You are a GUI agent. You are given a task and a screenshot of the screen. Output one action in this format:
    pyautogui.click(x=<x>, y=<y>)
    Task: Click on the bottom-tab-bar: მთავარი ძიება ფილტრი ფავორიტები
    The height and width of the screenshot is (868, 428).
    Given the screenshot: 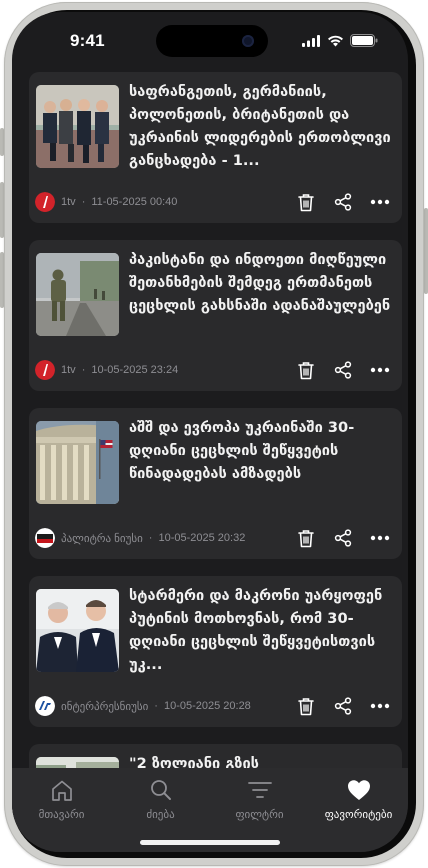 What is the action you would take?
    pyautogui.click(x=210, y=810)
    